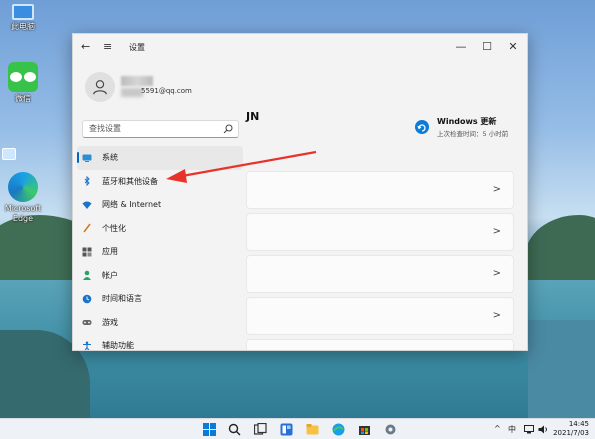 This screenshot has width=595, height=439. What do you see at coordinates (160, 342) in the screenshot?
I see `sidebar-item-accessibility: 辅助功能` at bounding box center [160, 342].